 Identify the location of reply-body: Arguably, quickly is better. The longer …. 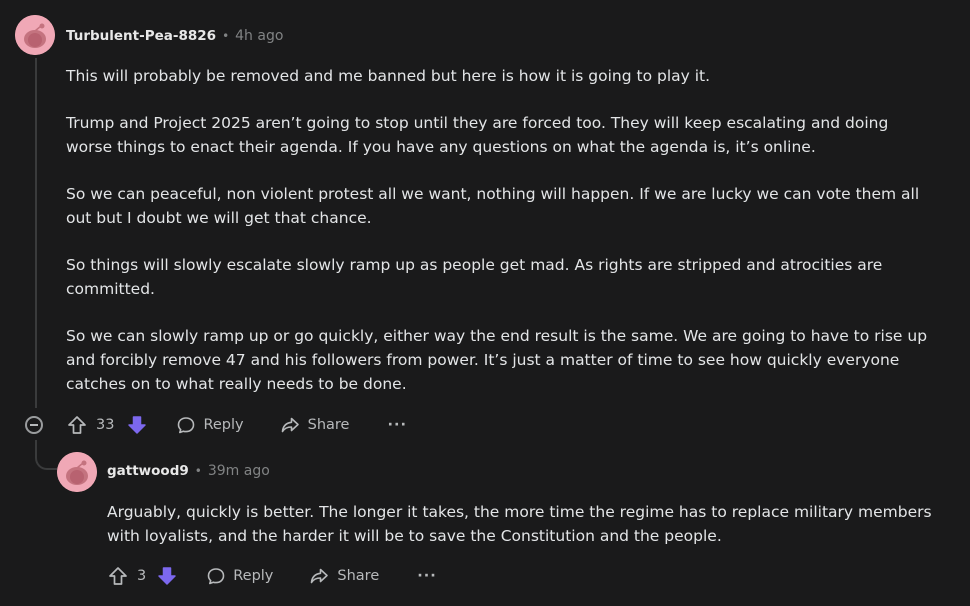
(527, 535).